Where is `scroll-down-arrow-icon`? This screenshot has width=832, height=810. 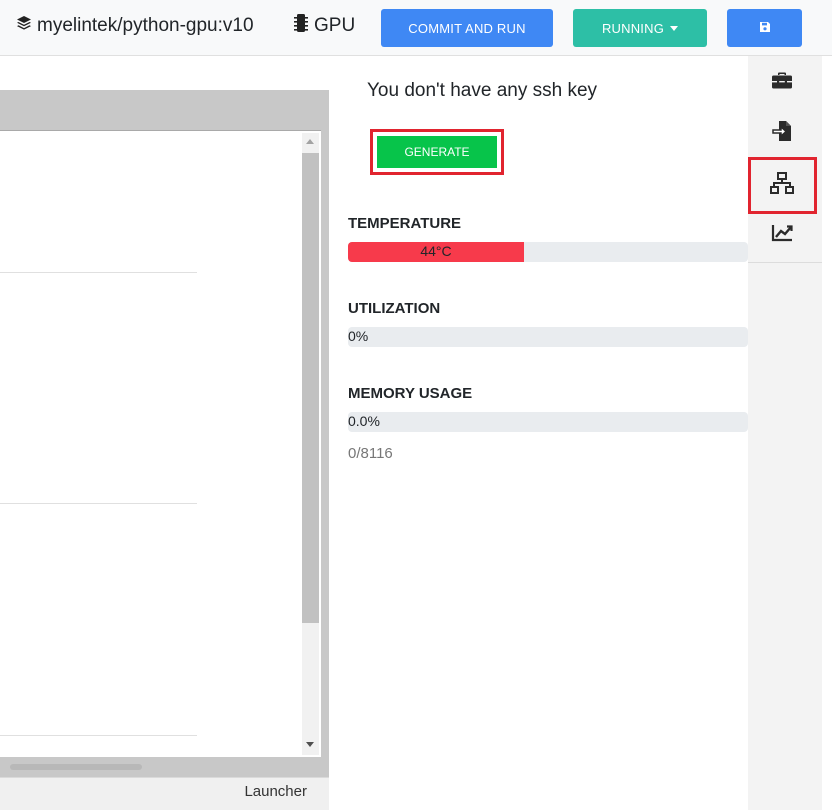
scroll-down-arrow-icon is located at coordinates (310, 744).